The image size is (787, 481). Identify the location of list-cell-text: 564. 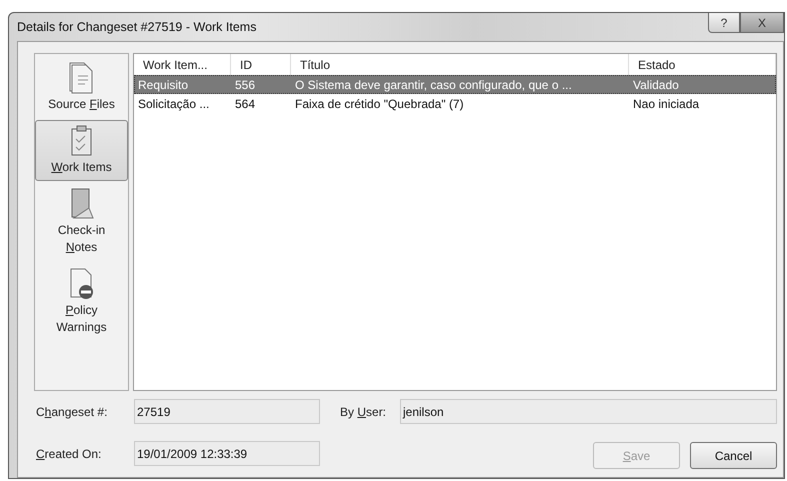
(245, 103).